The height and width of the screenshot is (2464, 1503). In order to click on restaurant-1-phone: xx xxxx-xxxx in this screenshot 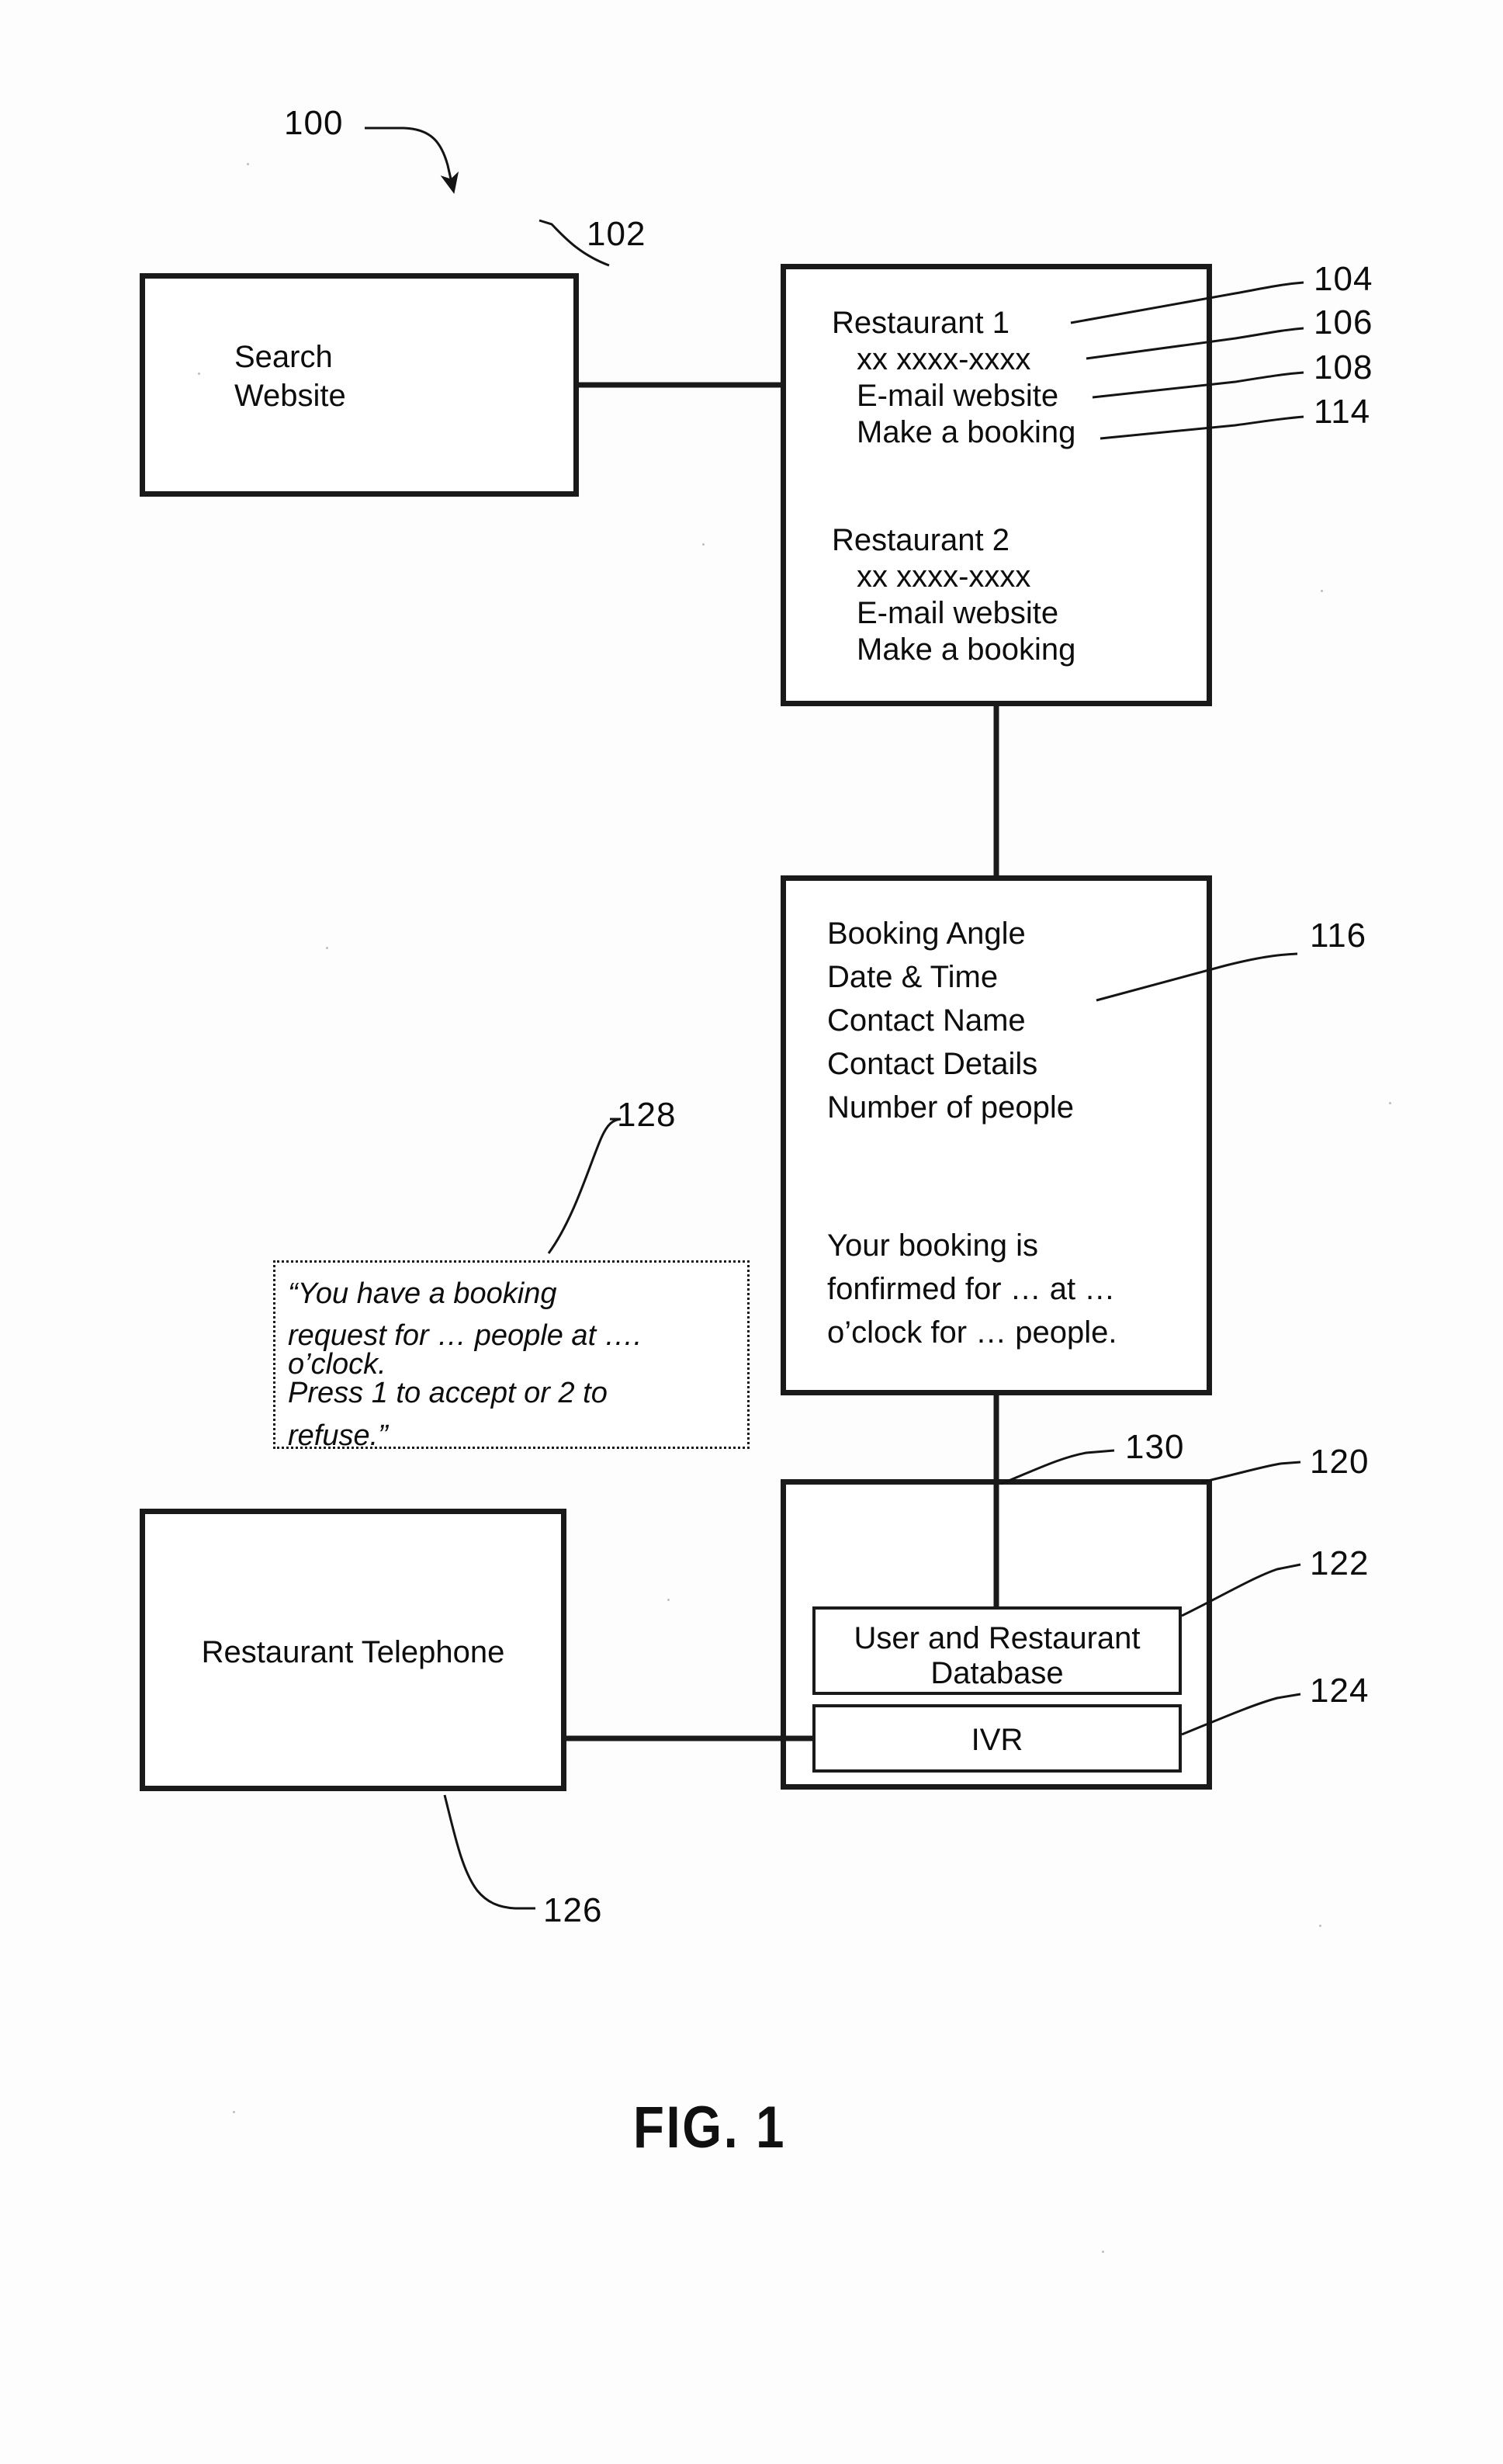, I will do `click(944, 359)`.